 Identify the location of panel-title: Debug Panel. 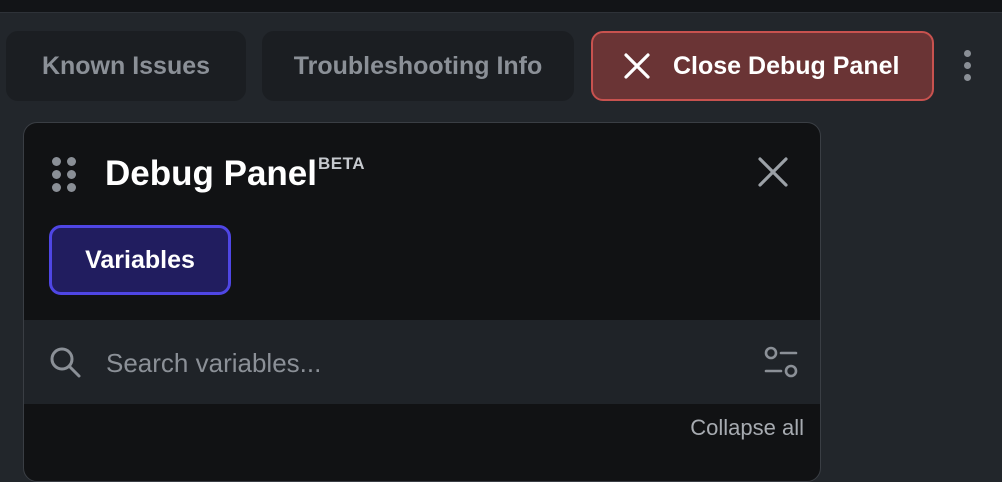
(211, 173).